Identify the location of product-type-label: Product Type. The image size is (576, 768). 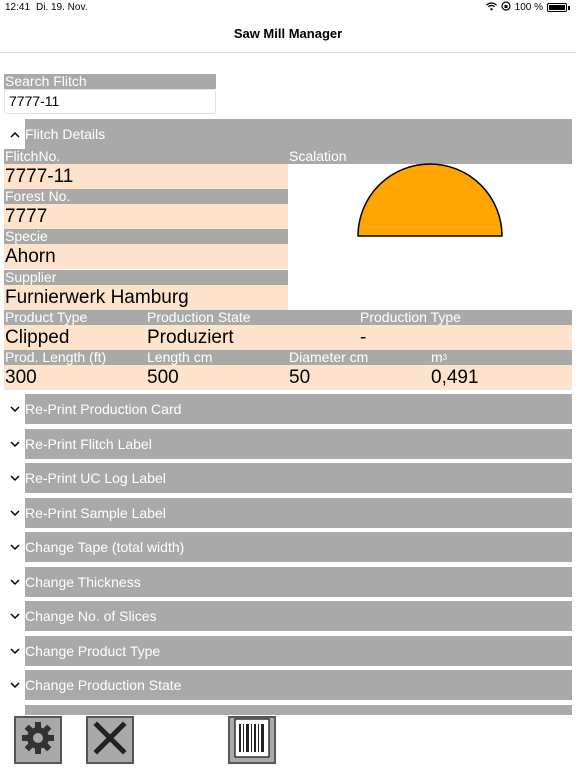
(75, 317).